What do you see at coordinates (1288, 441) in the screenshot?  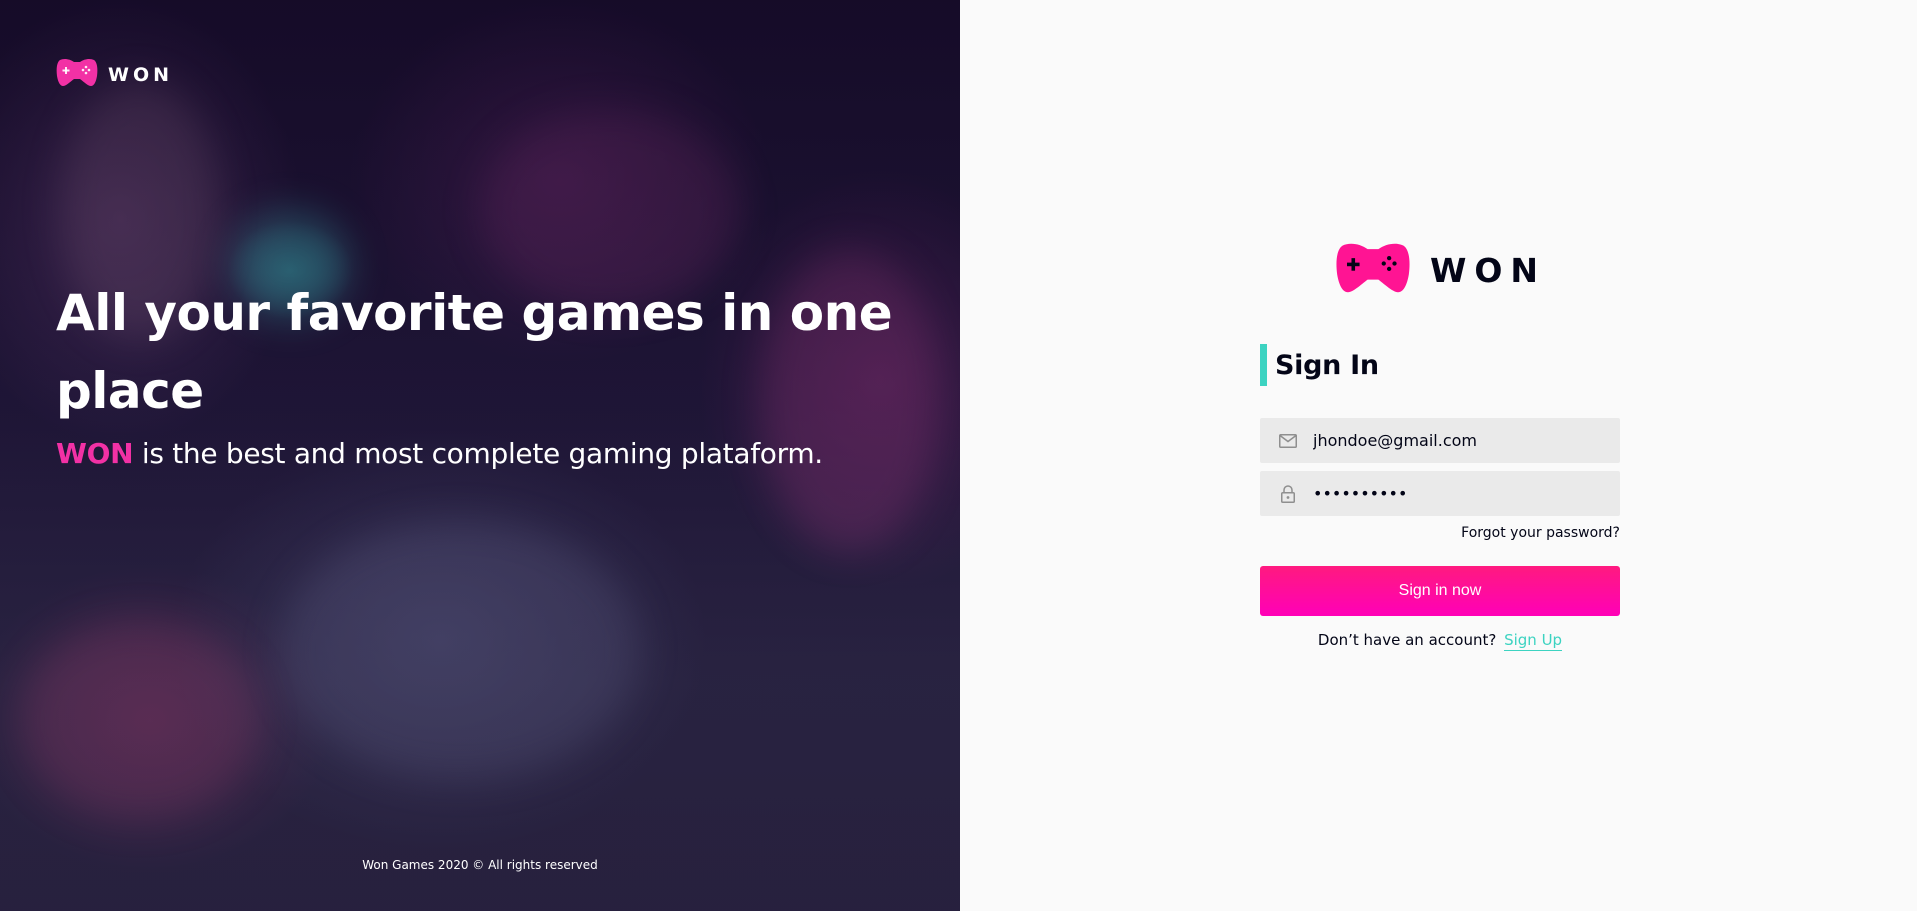 I see `email-icon` at bounding box center [1288, 441].